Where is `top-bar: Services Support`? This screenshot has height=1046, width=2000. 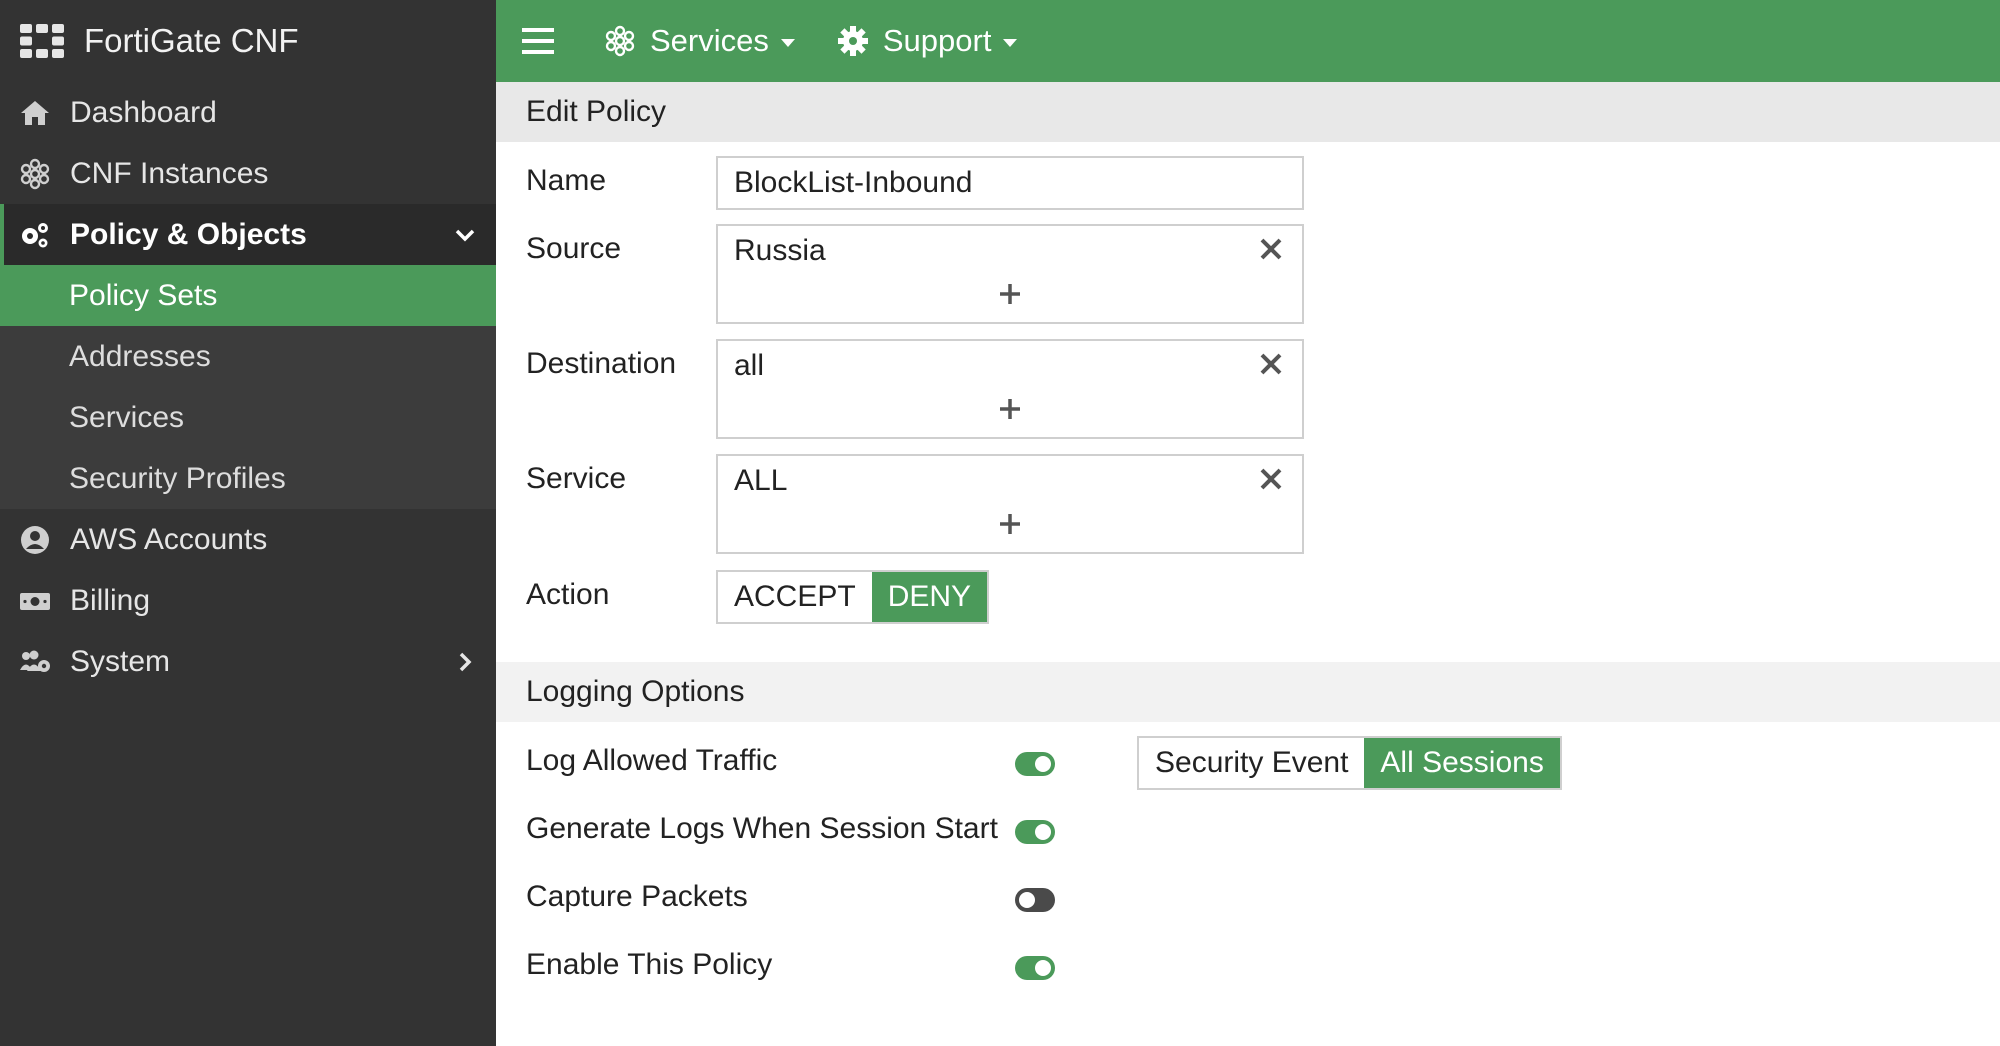
top-bar: Services Support is located at coordinates (1248, 41).